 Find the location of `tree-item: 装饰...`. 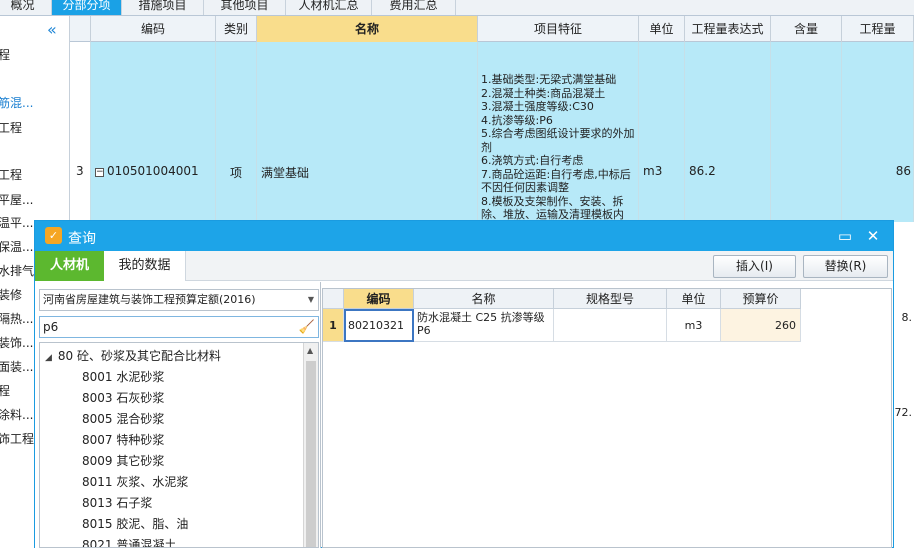

tree-item: 装饰... is located at coordinates (16, 342).